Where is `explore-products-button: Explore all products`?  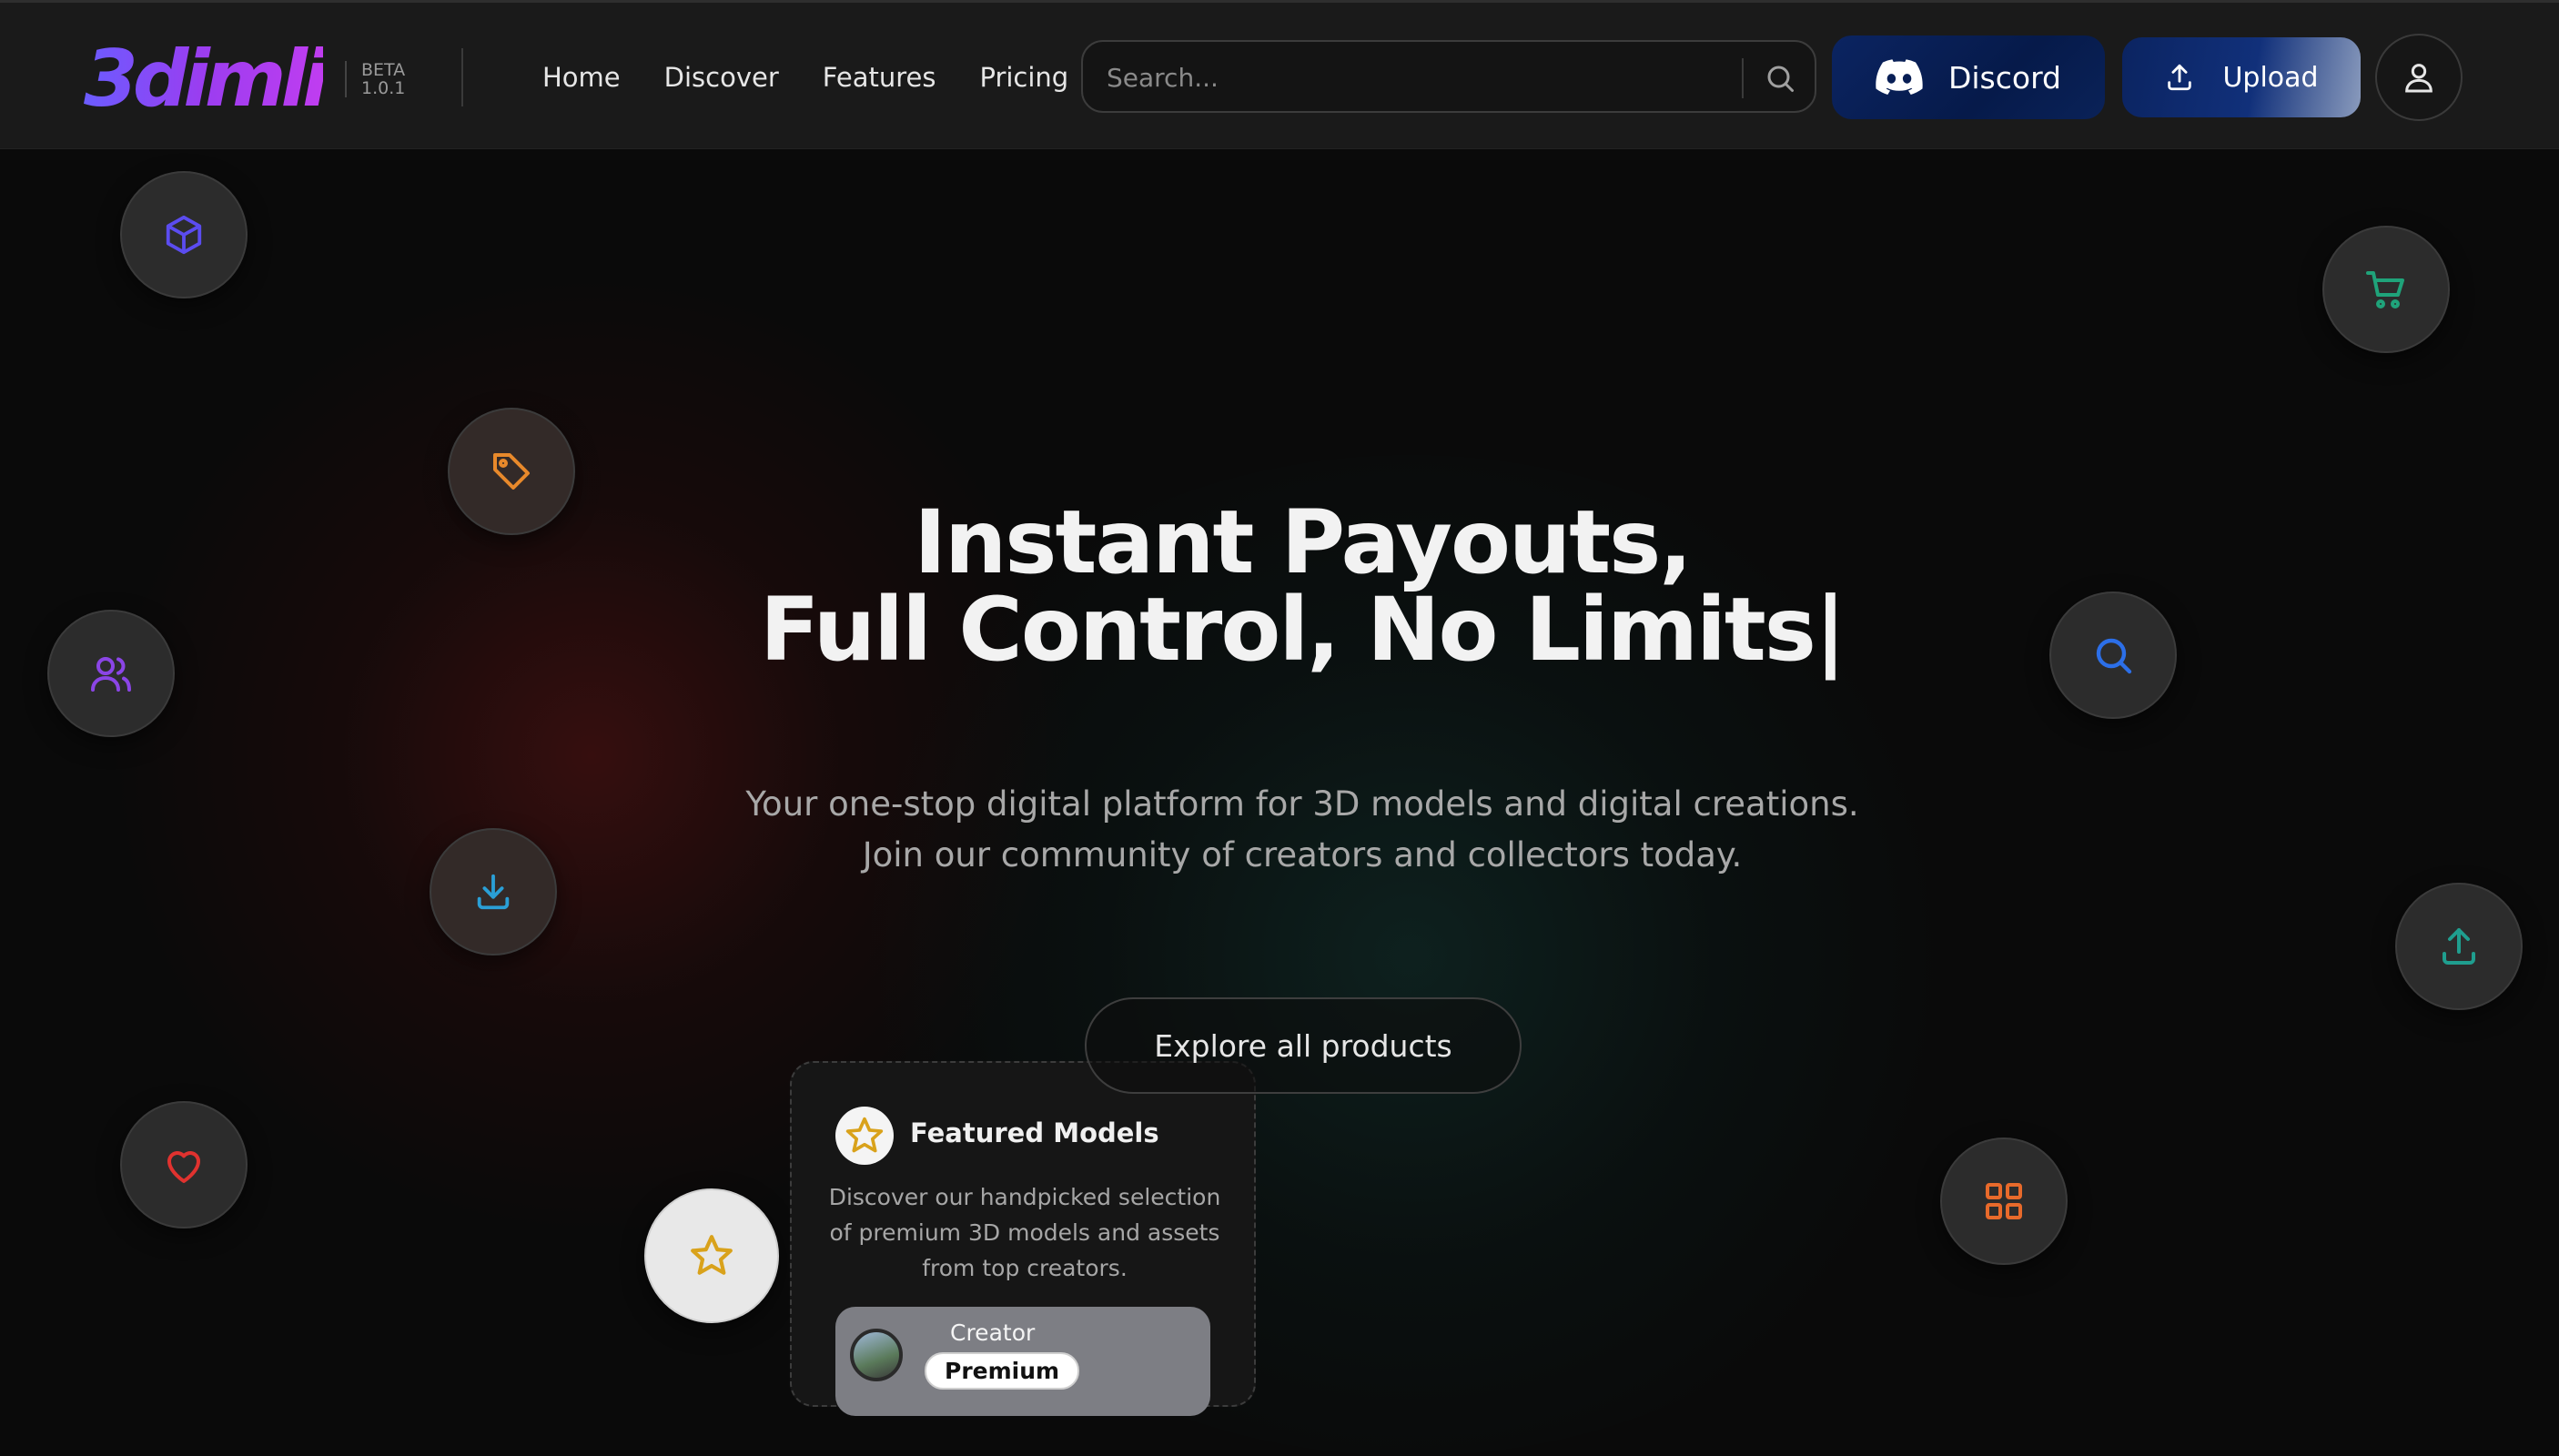 explore-products-button: Explore all products is located at coordinates (1303, 1045).